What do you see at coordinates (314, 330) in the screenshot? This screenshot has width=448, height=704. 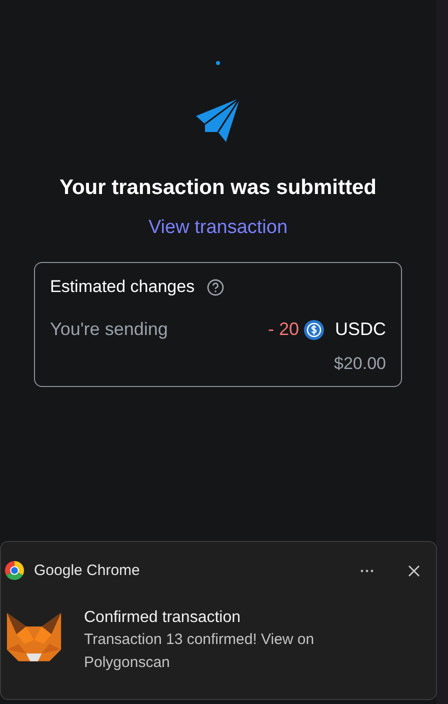 I see `coin-icon` at bounding box center [314, 330].